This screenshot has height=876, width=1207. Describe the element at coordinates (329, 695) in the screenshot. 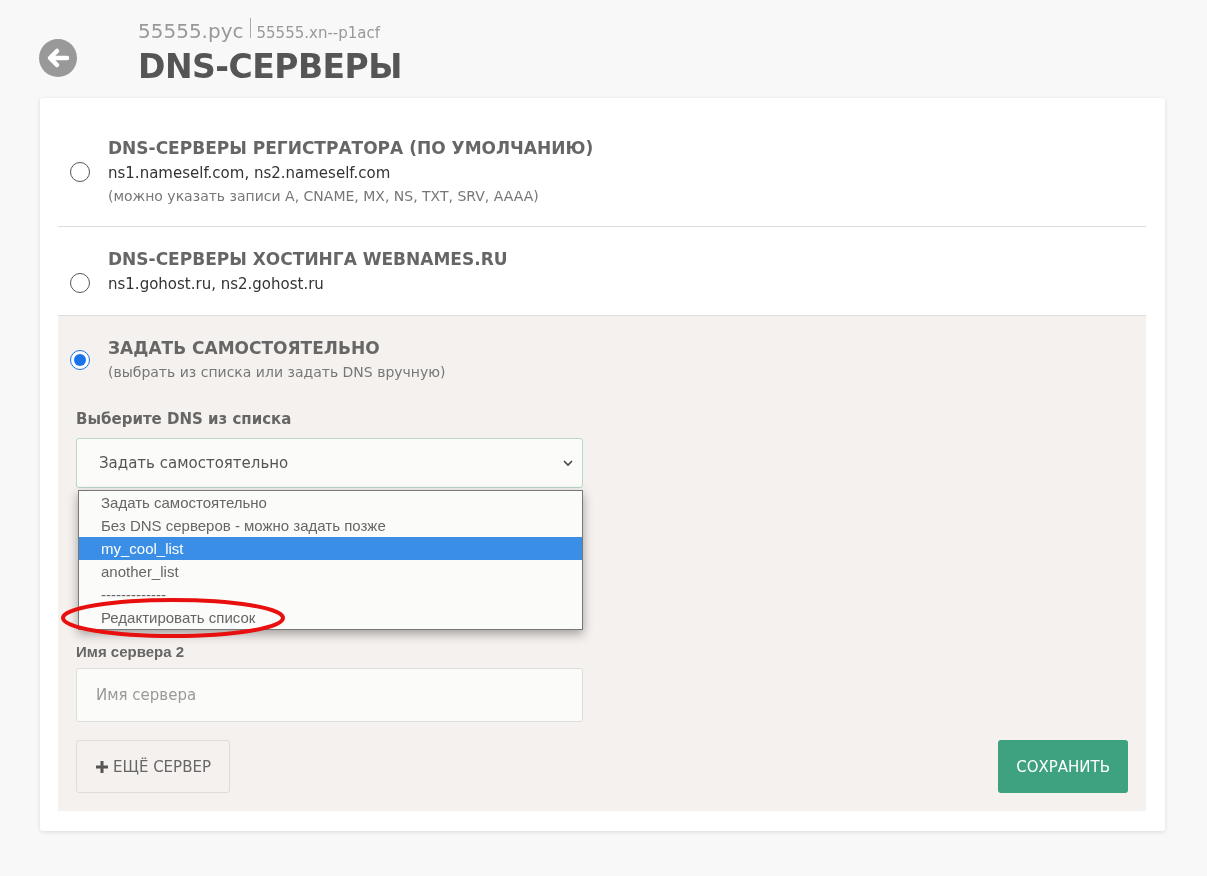

I see `server-name-field: Имя сервера` at that location.